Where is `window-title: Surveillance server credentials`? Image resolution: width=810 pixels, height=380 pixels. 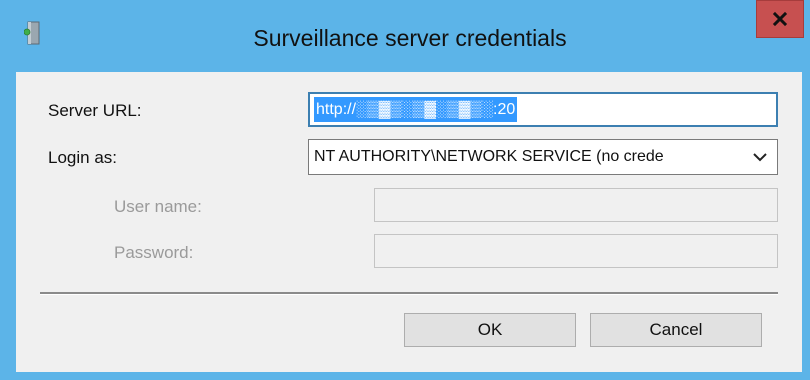
window-title: Surveillance server credentials is located at coordinates (410, 38).